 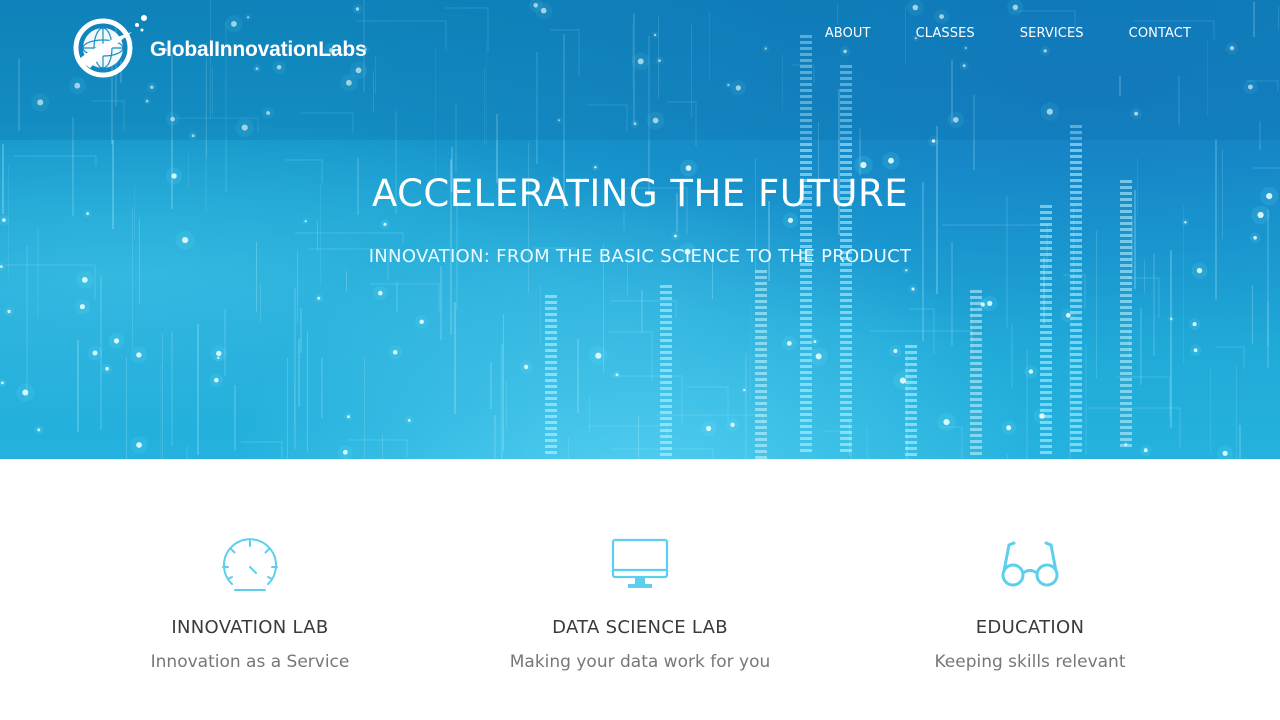 What do you see at coordinates (1030, 662) in the screenshot?
I see `feature-description: Keeping skills relevant` at bounding box center [1030, 662].